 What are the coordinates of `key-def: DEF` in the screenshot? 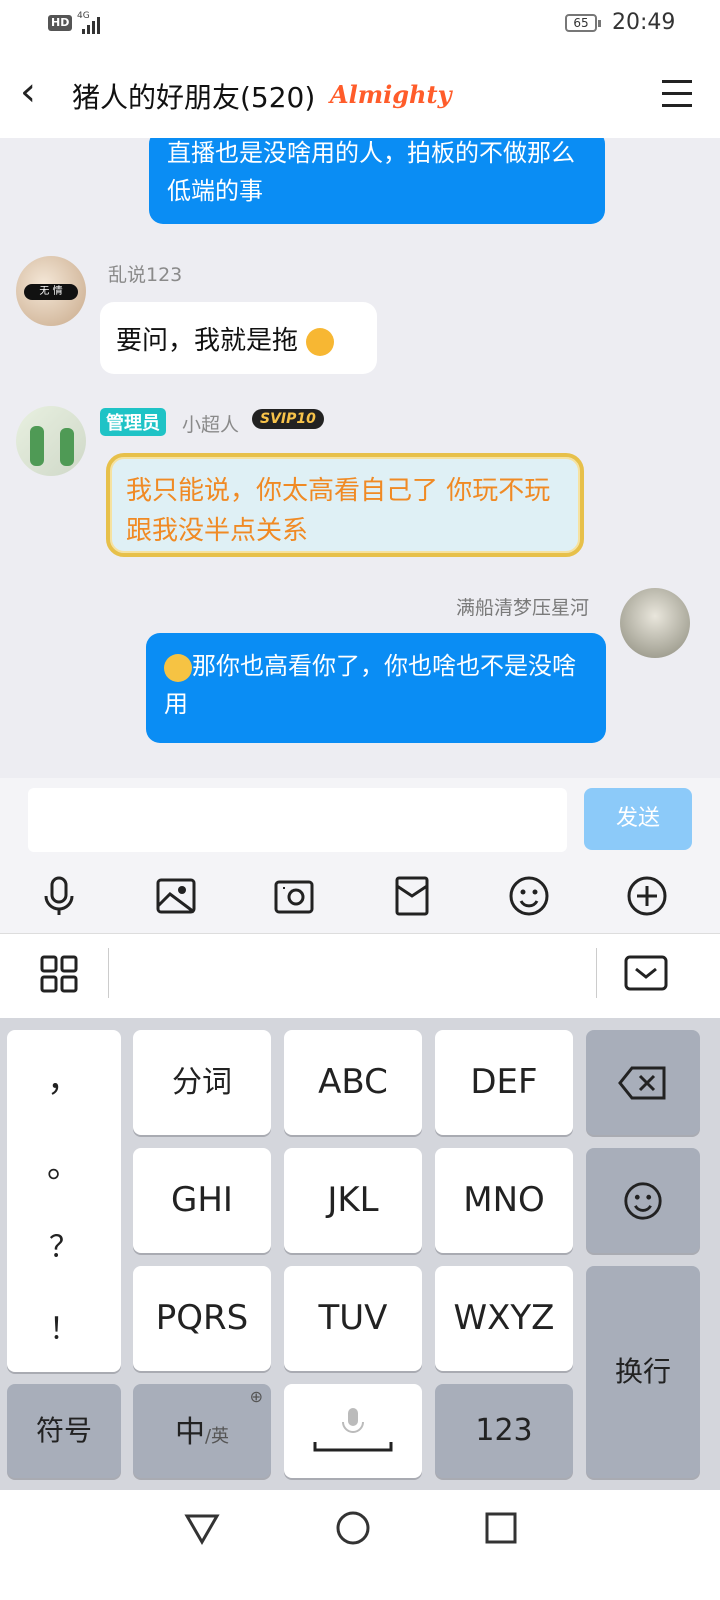 It's located at (504, 1082).